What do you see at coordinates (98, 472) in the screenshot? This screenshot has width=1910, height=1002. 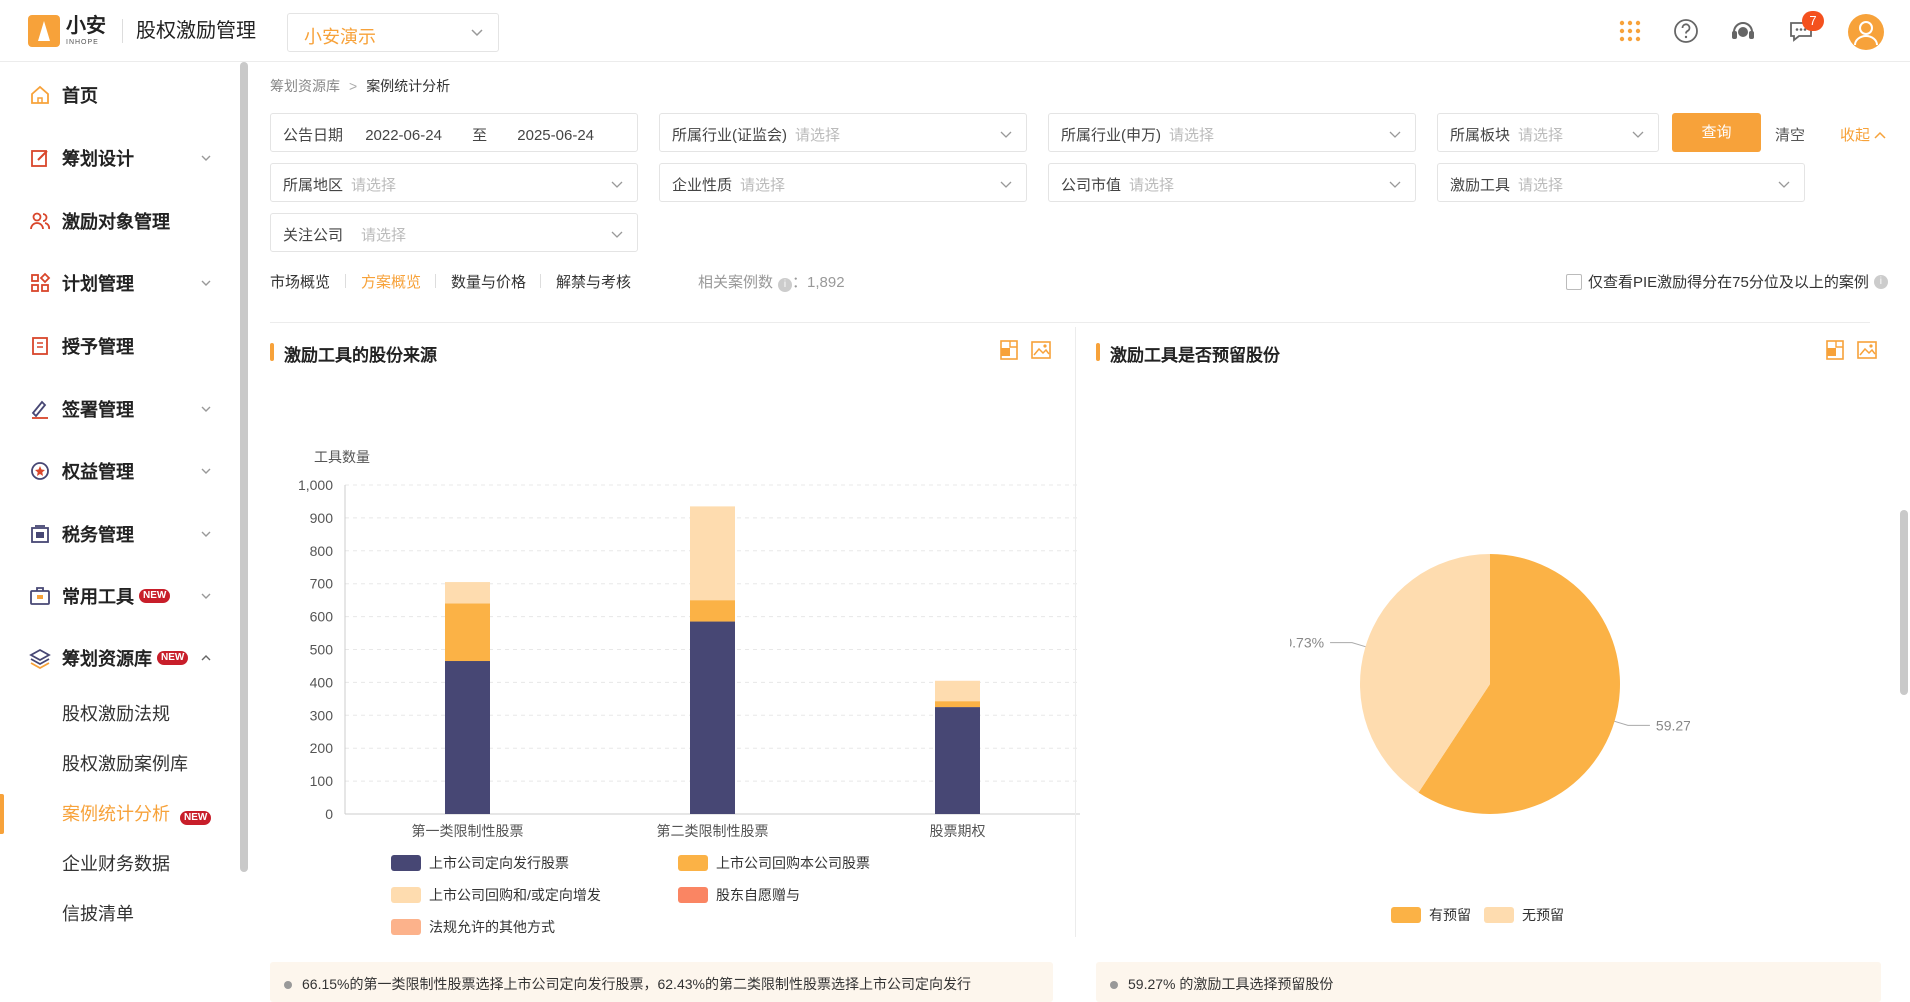 I see `sidebar-item-label: 权益管理` at bounding box center [98, 472].